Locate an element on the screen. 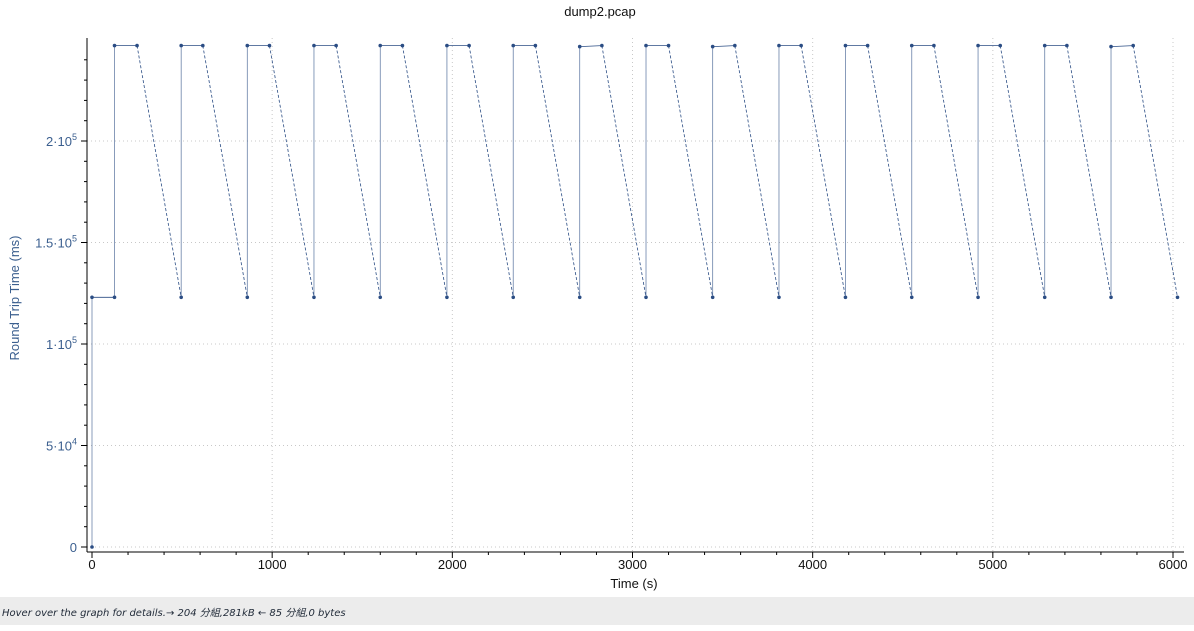 Image resolution: width=1194 pixels, height=631 pixels. y-tick-label: 1.5·105 is located at coordinates (56, 242).